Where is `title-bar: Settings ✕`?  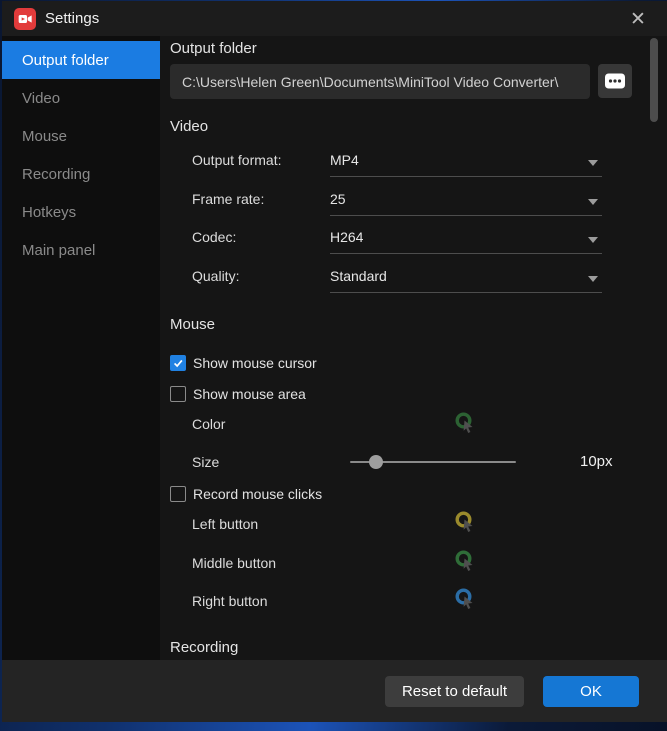
title-bar: Settings ✕ is located at coordinates (334, 18).